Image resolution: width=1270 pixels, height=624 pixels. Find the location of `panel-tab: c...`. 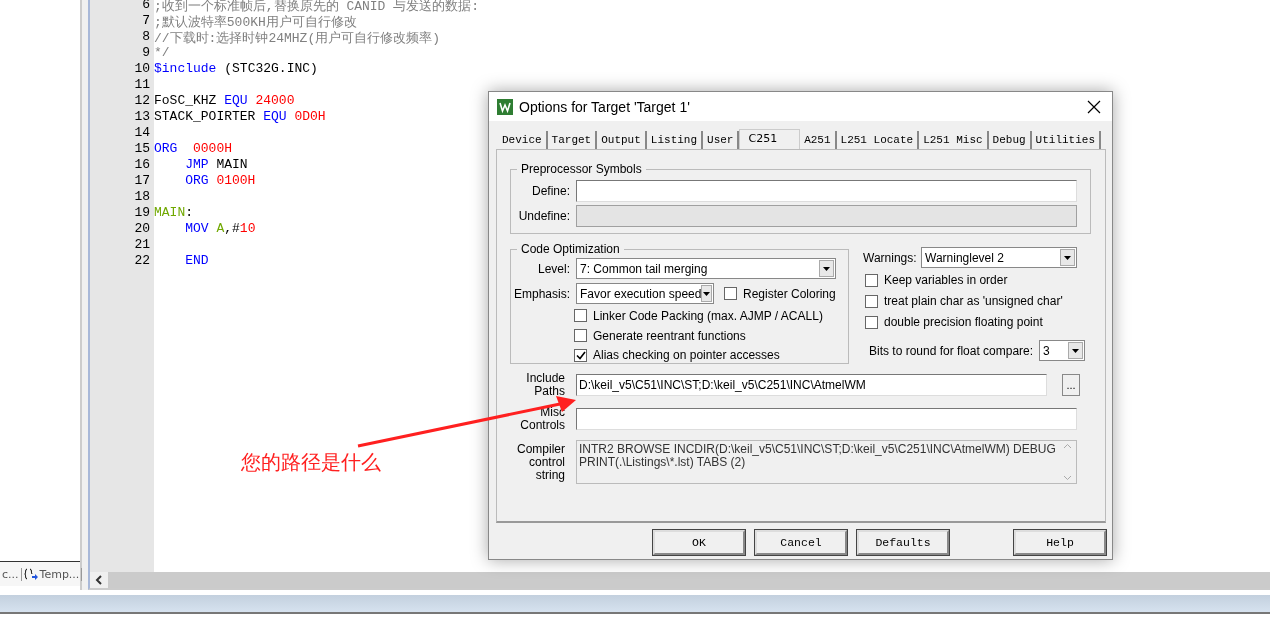

panel-tab: c... is located at coordinates (11, 574).